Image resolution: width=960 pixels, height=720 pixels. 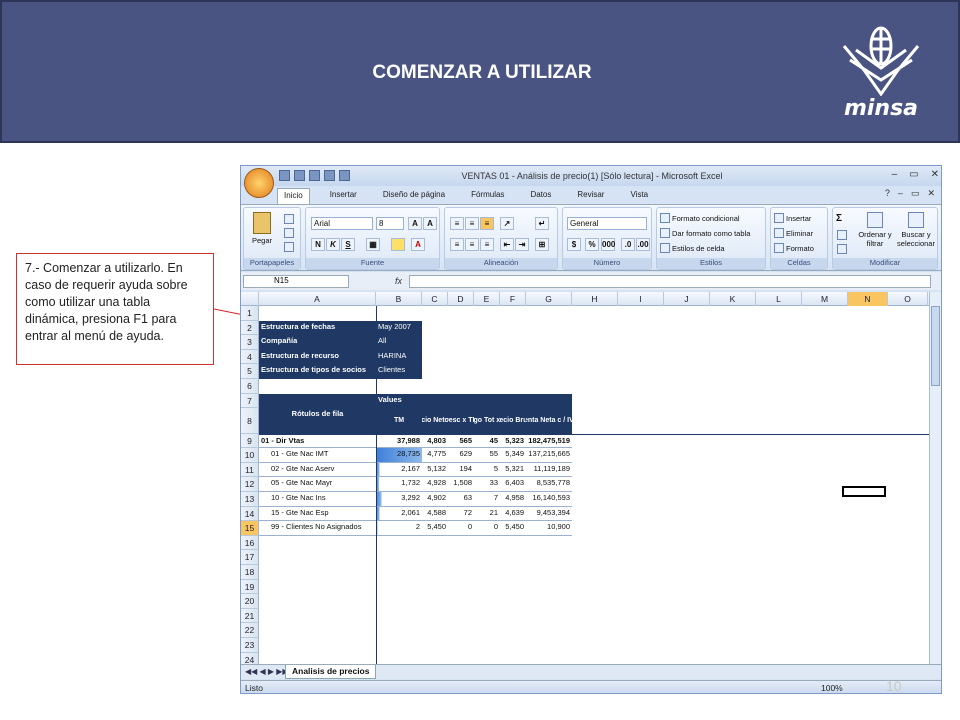 What do you see at coordinates (418, 244) in the screenshot?
I see `font-color-icon: A` at bounding box center [418, 244].